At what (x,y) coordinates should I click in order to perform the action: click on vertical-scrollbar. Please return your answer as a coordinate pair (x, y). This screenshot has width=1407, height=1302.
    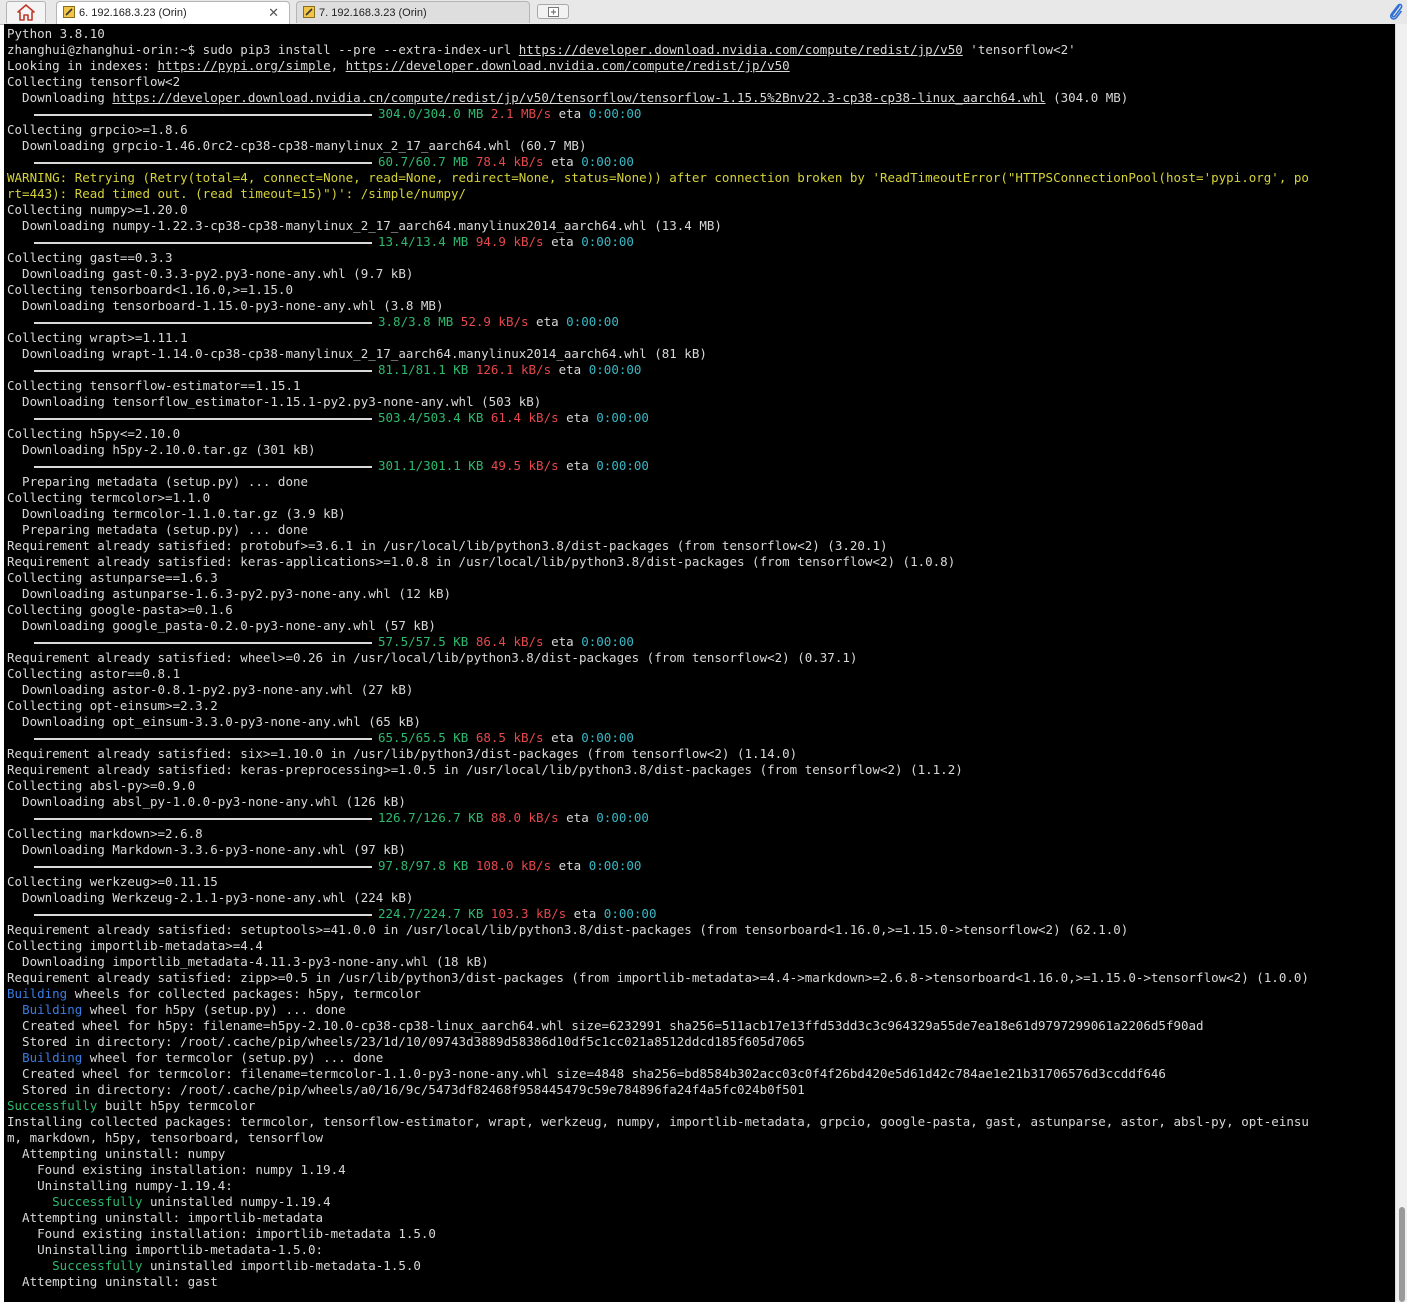
    Looking at the image, I should click on (1401, 663).